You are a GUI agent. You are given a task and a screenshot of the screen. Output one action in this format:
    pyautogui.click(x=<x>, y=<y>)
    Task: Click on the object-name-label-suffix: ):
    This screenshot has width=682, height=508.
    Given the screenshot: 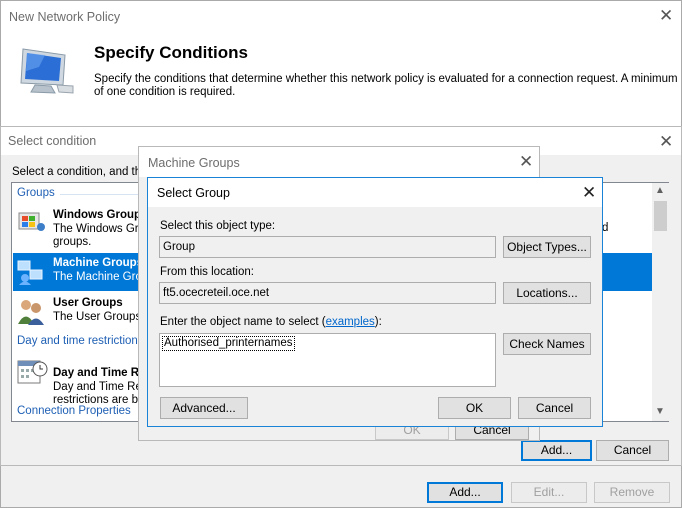 What is the action you would take?
    pyautogui.click(x=378, y=322)
    